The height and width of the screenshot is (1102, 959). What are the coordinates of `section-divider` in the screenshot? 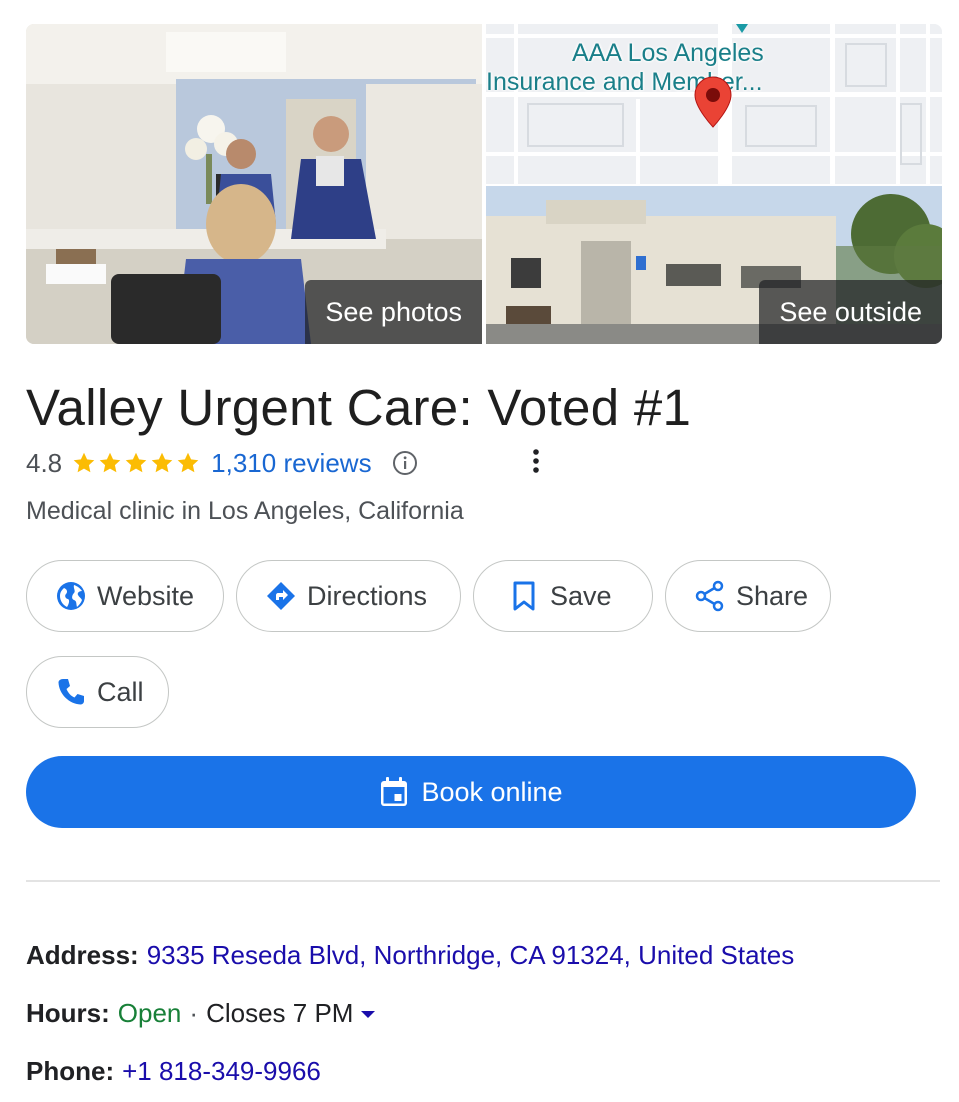 It's located at (483, 881).